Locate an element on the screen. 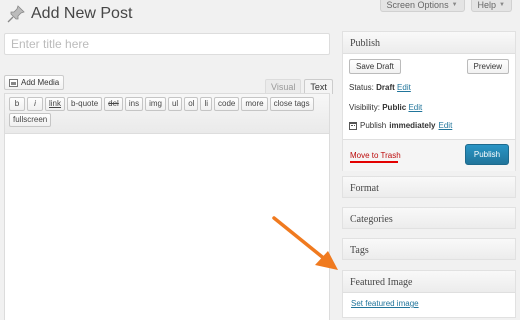 The width and height of the screenshot is (520, 320). post-status: Status: Draft Edit is located at coordinates (377, 88).